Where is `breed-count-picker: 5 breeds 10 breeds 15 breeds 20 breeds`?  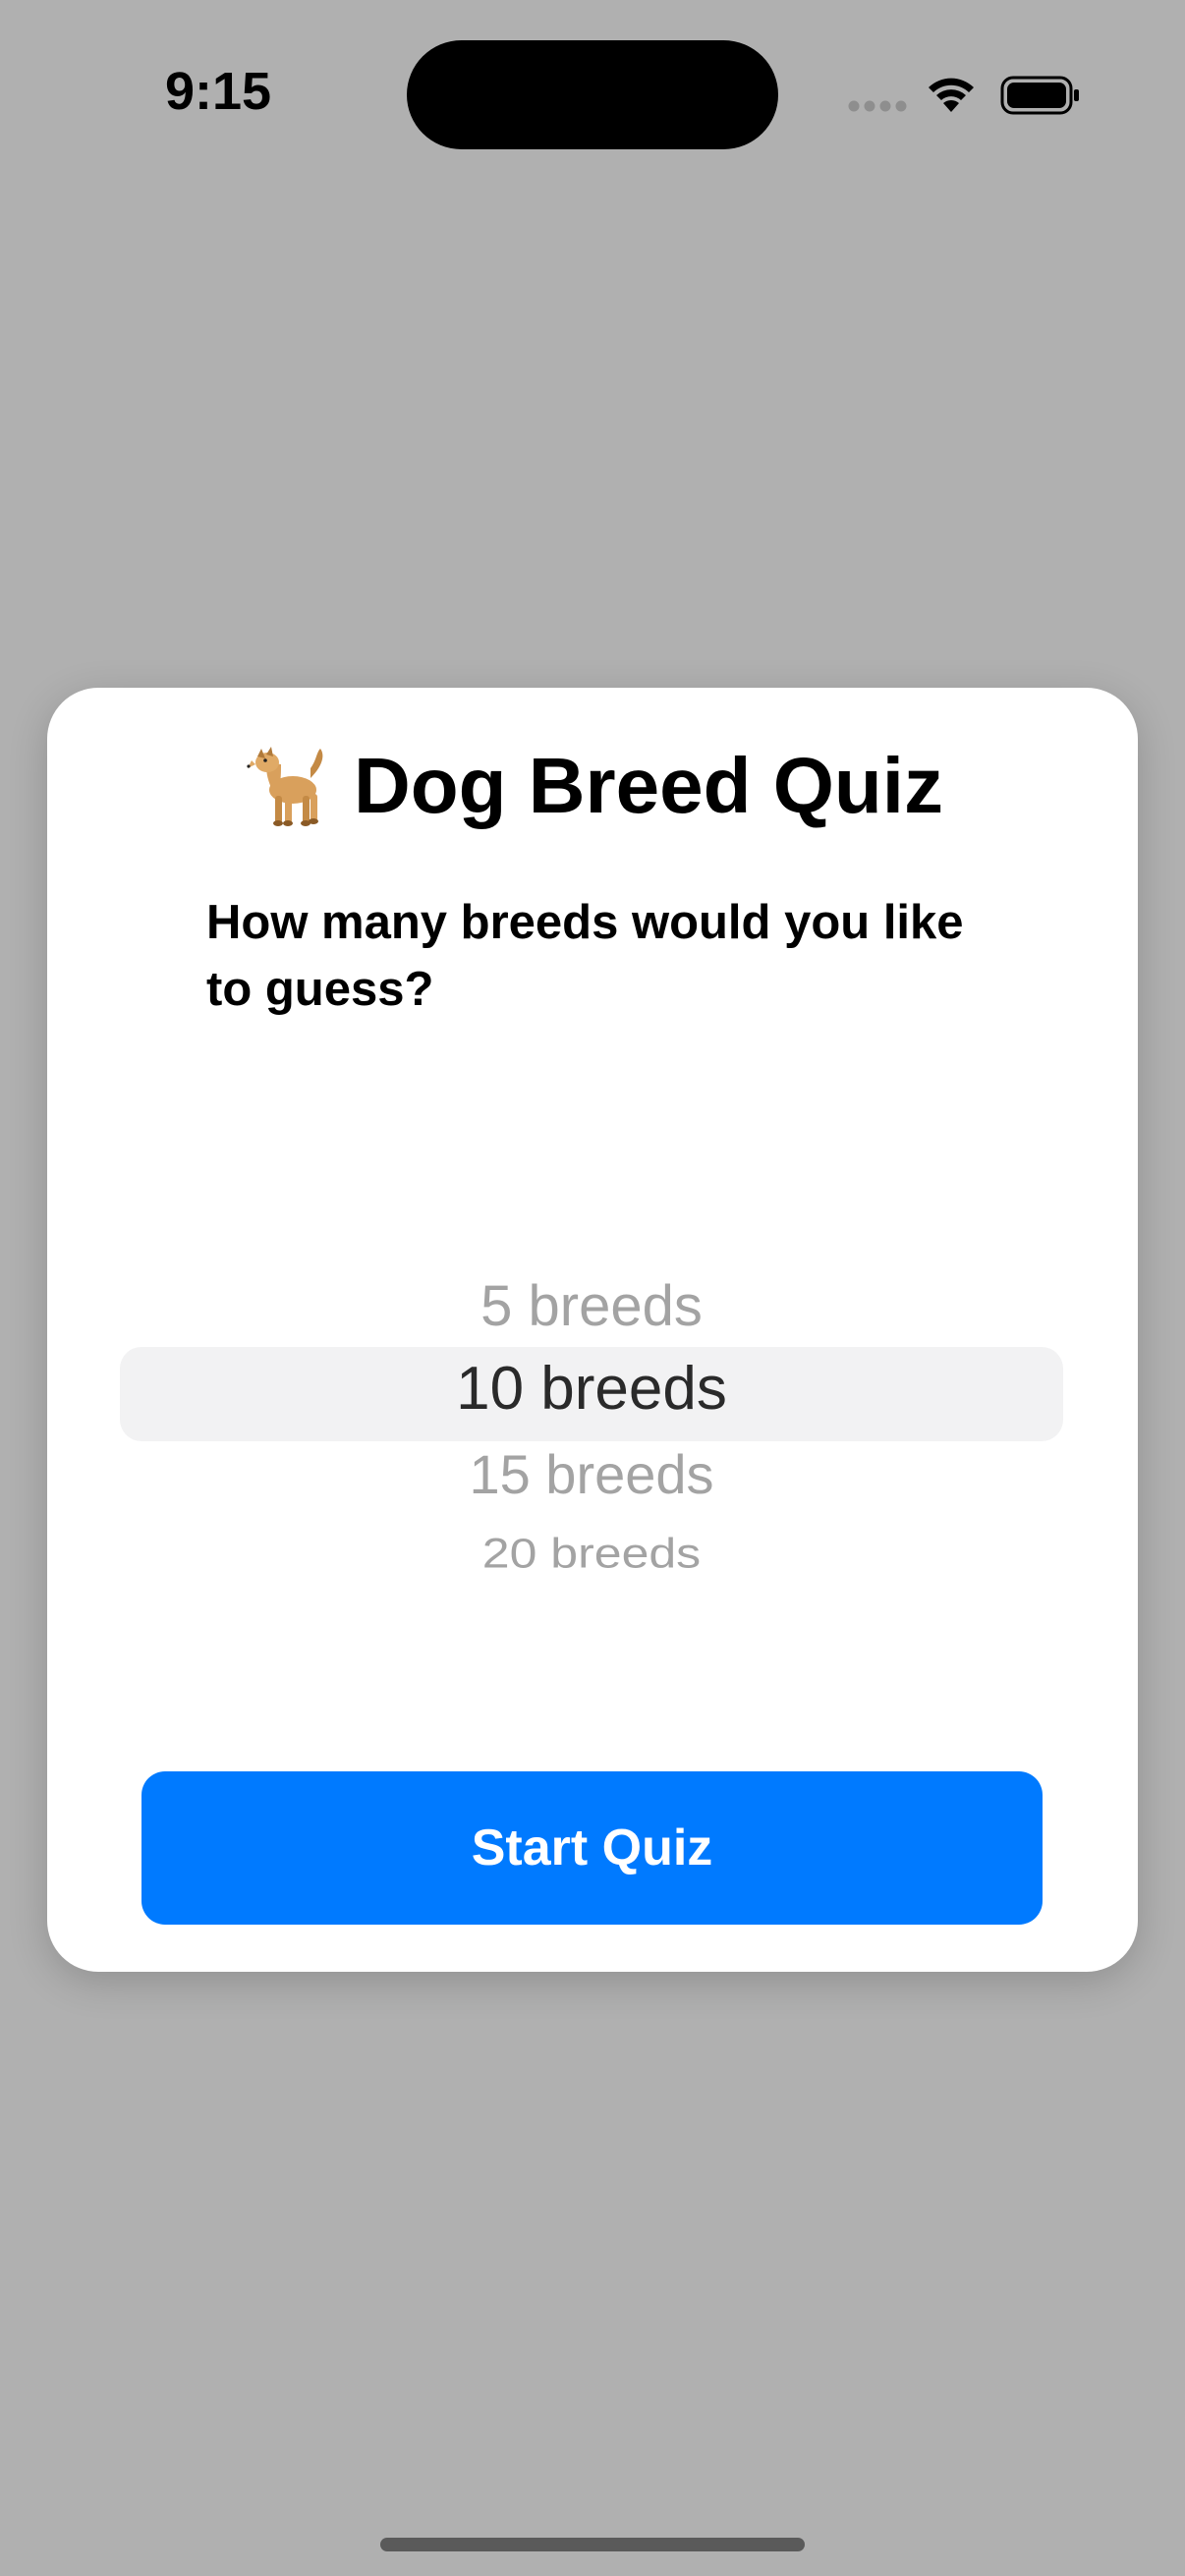 breed-count-picker: 5 breeds 10 breeds 15 breeds 20 breeds is located at coordinates (592, 1439).